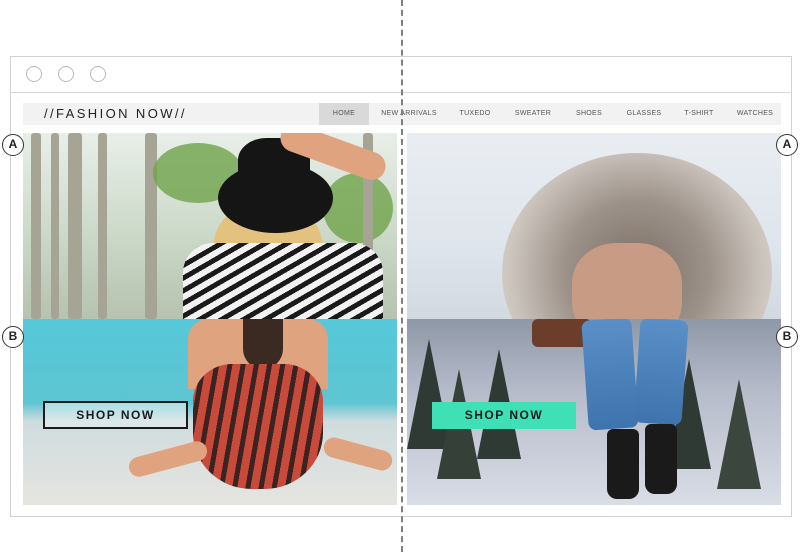  I want to click on shop-now-button-filled: SHOP NOW, so click(504, 415).